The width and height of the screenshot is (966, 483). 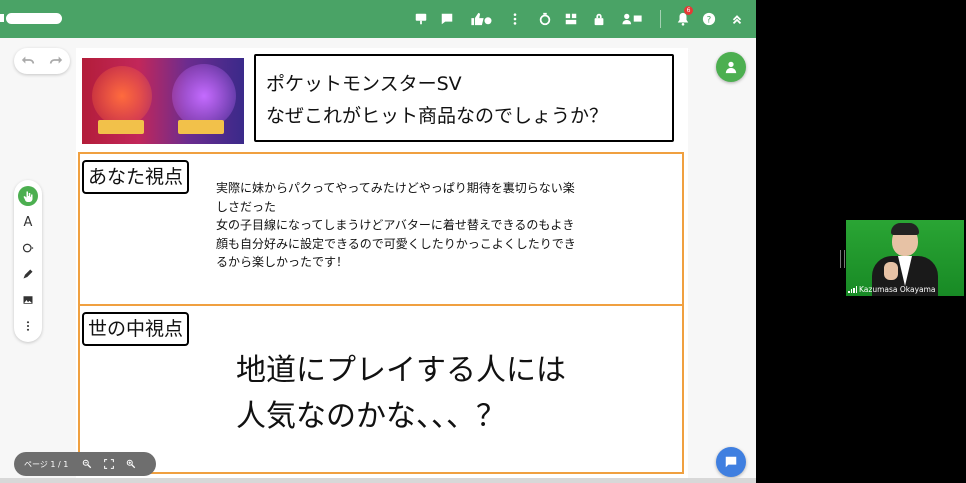 What do you see at coordinates (401, 394) in the screenshot?
I see `section-text-yononaka: 地道にプレイする人には 人気なのかな、、、？` at bounding box center [401, 394].